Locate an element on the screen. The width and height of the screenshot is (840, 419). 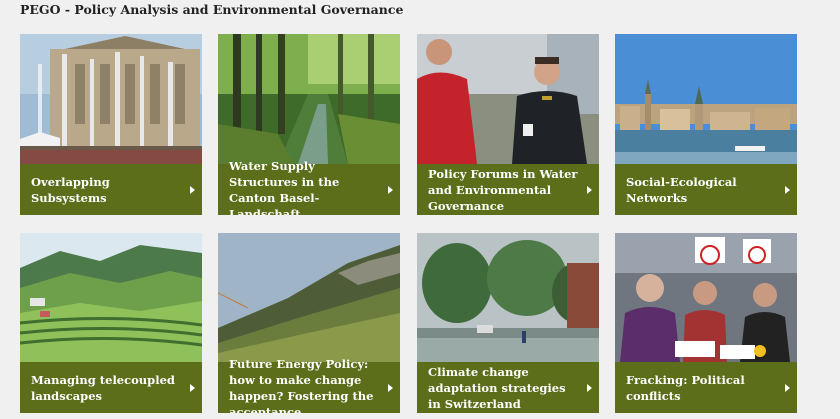
tile-image-fountains is located at coordinates (111, 99).